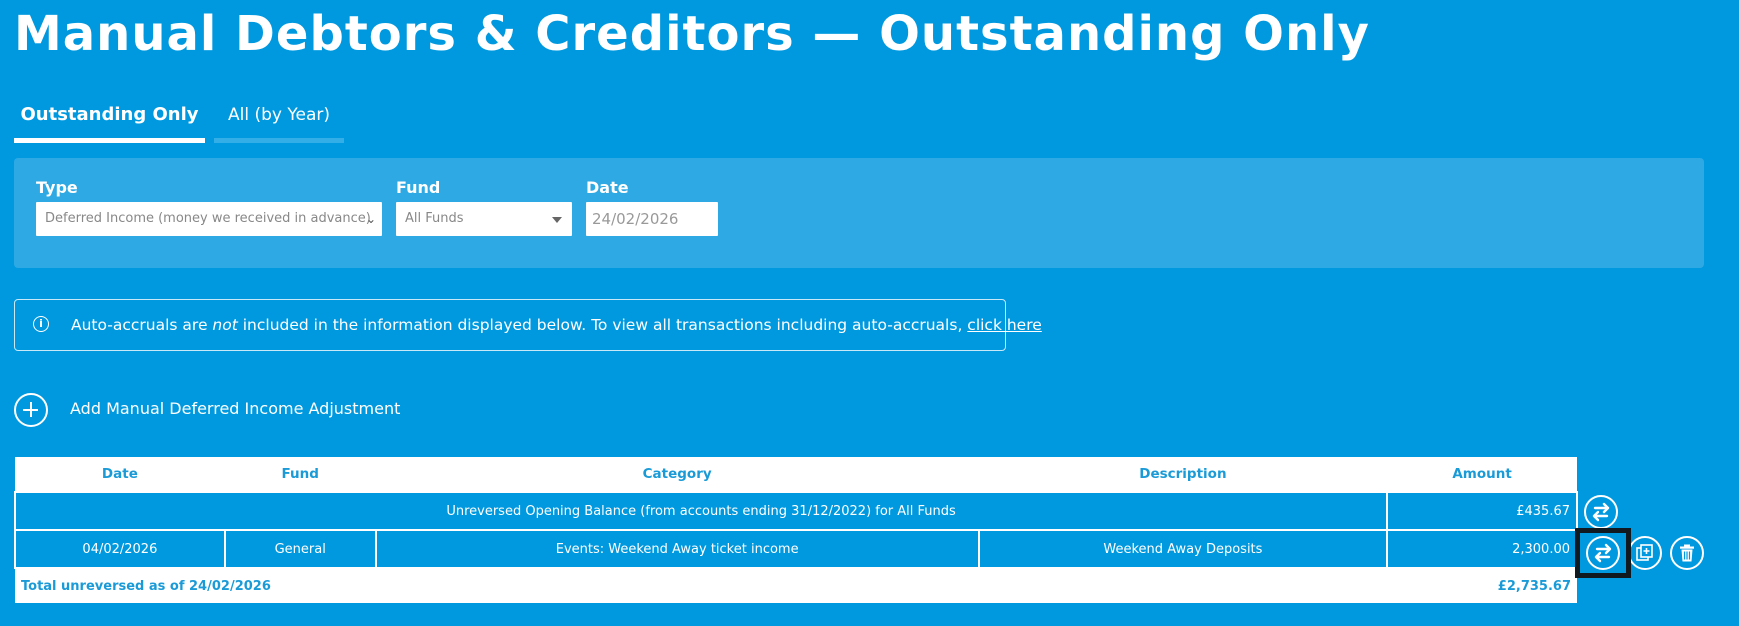  What do you see at coordinates (1482, 549) in the screenshot?
I see `row-amount: 2,300.00` at bounding box center [1482, 549].